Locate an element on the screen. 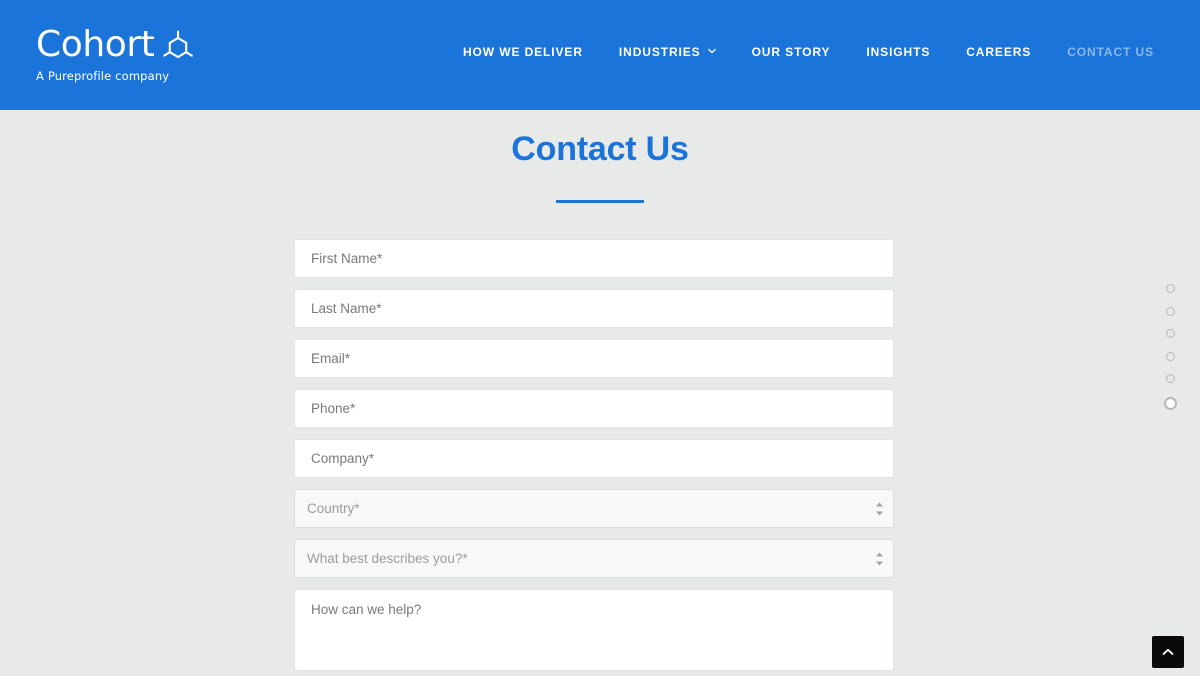  nav-item-careers: CAREERS is located at coordinates (998, 52).